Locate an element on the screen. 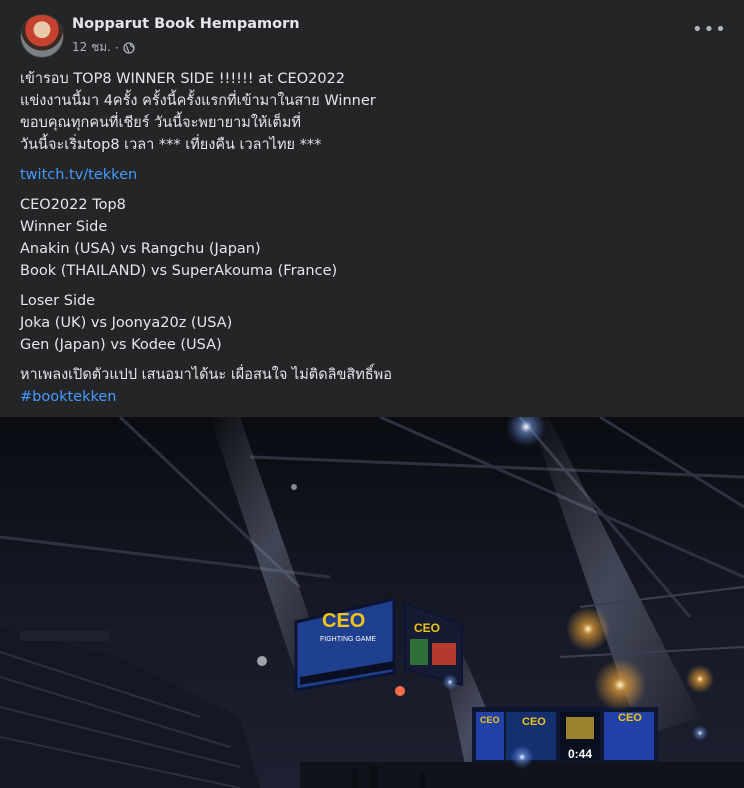 The image size is (744, 788). match-line: Gen (Japan) vs Kodee (USA) is located at coordinates (121, 345).